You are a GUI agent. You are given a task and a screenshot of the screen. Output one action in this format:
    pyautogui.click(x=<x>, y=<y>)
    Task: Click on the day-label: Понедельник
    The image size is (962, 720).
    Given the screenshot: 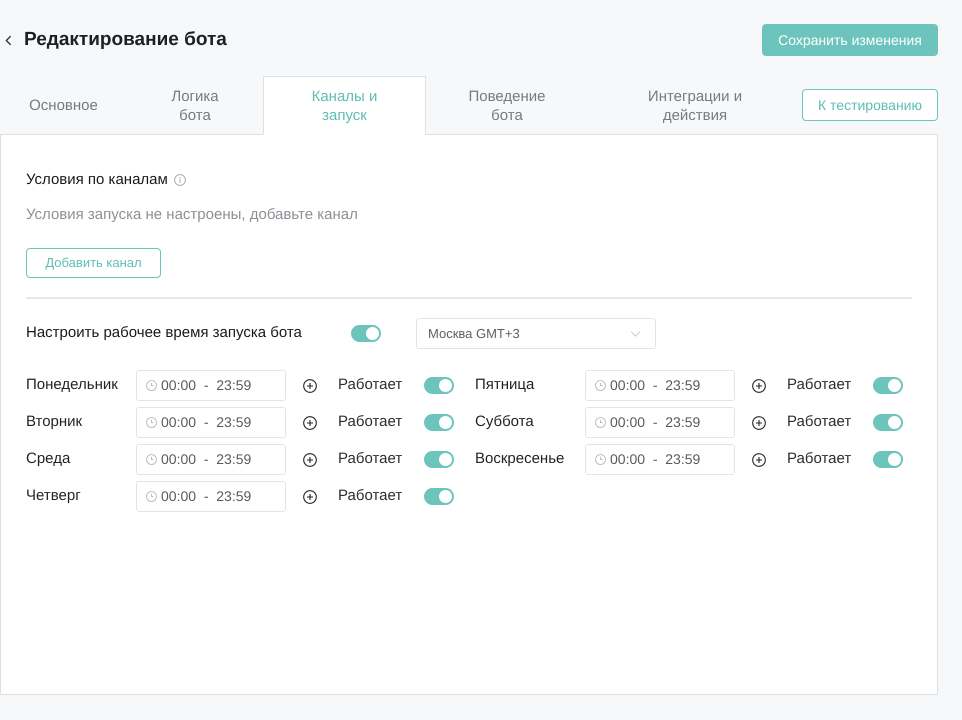 What is the action you would take?
    pyautogui.click(x=72, y=385)
    